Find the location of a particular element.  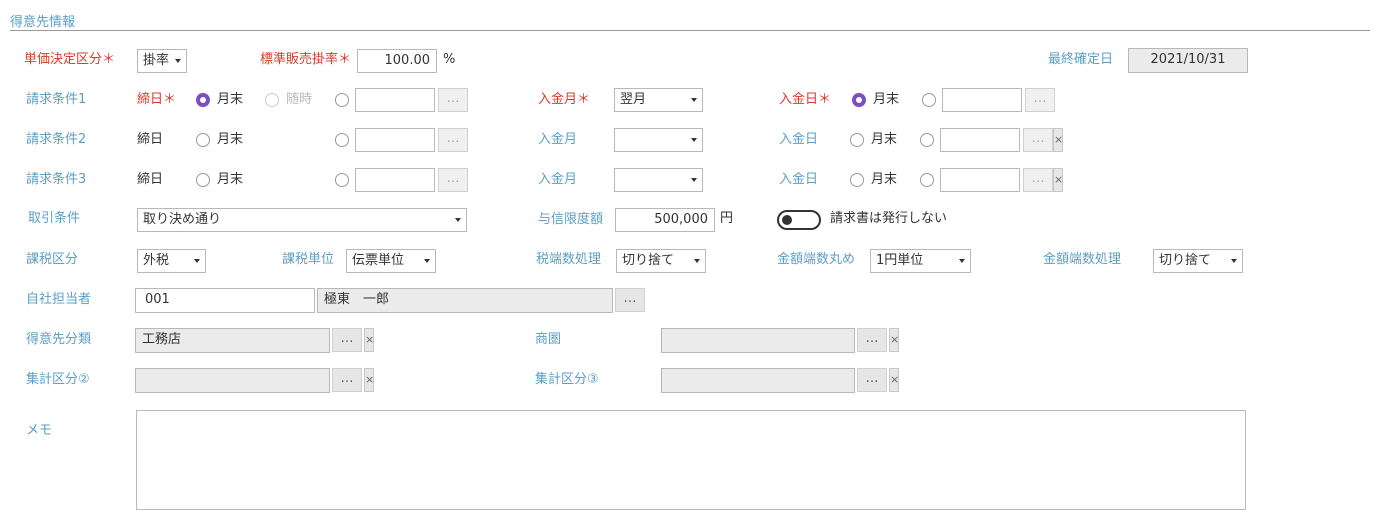

tanka-select: 掛率 is located at coordinates (162, 61).